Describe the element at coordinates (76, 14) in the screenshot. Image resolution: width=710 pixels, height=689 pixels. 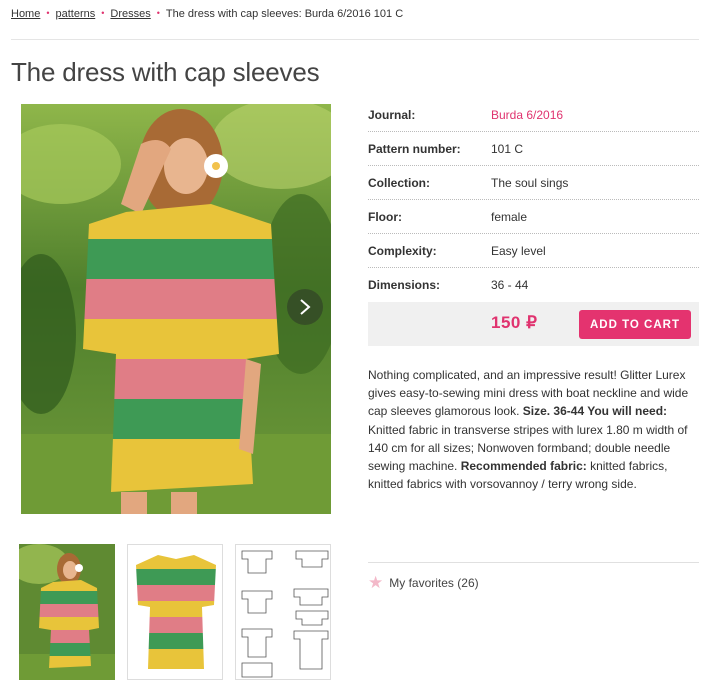
I see `breadcrumb-patterns-link: patterns` at that location.